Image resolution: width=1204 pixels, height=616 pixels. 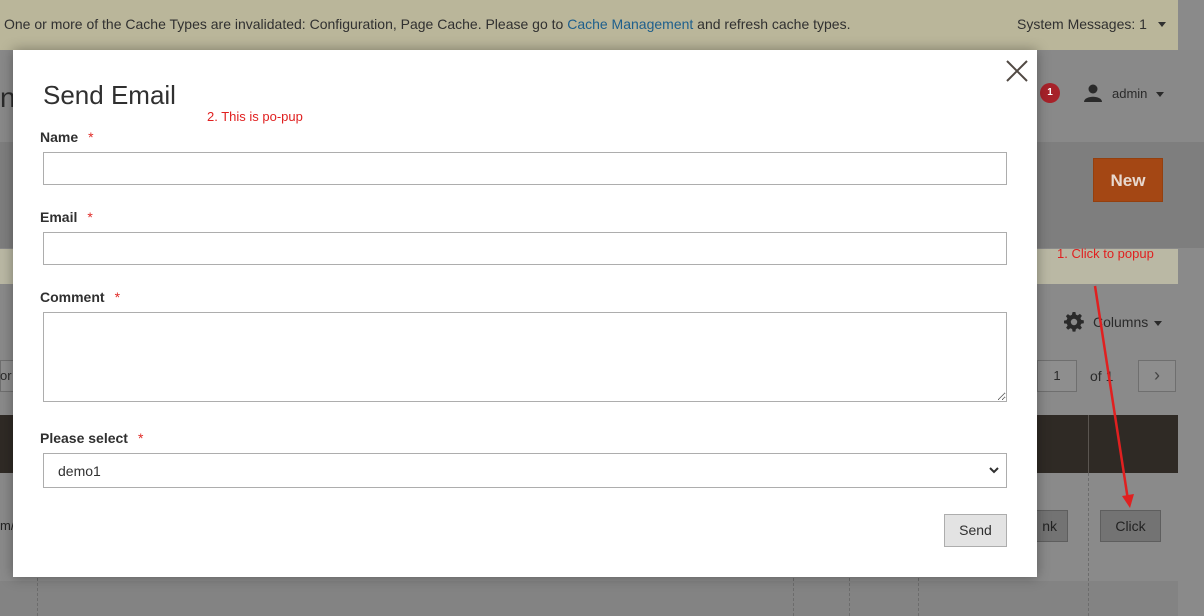 What do you see at coordinates (525, 357) in the screenshot?
I see `comment-textarea` at bounding box center [525, 357].